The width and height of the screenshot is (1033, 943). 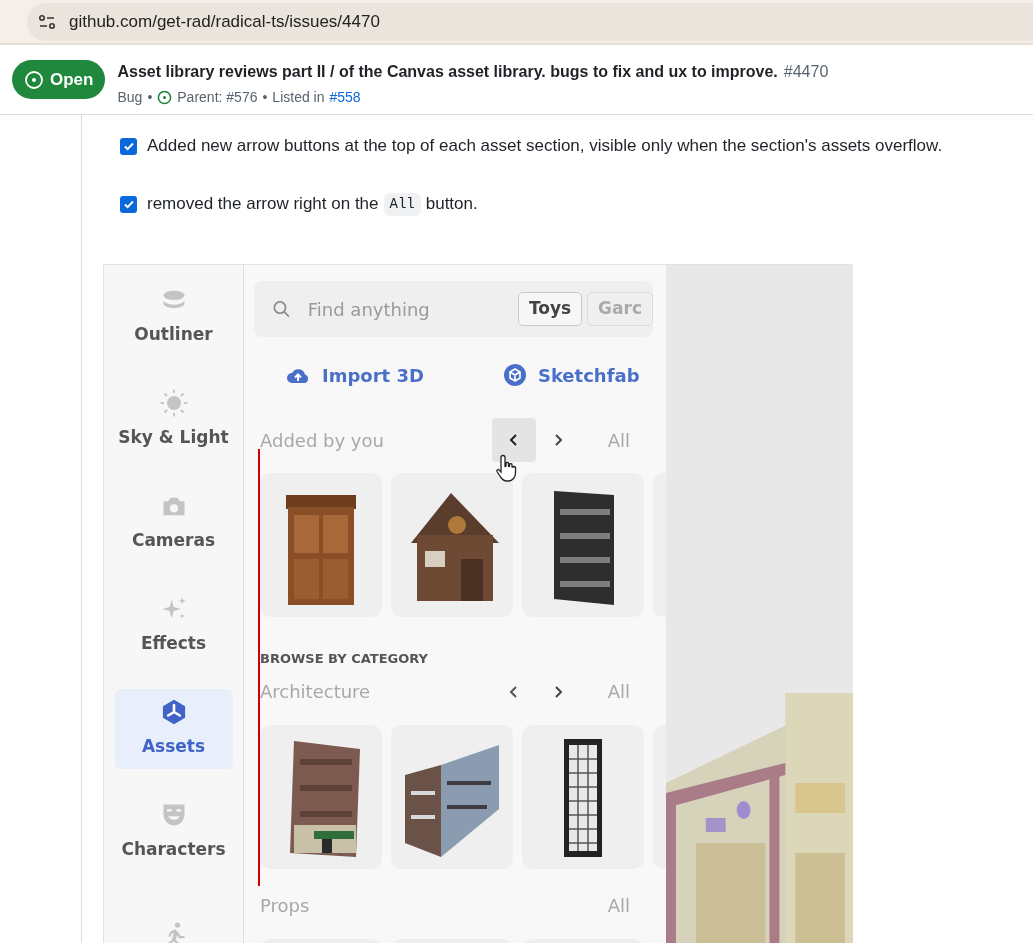 I want to click on section-title: Props, so click(x=285, y=906).